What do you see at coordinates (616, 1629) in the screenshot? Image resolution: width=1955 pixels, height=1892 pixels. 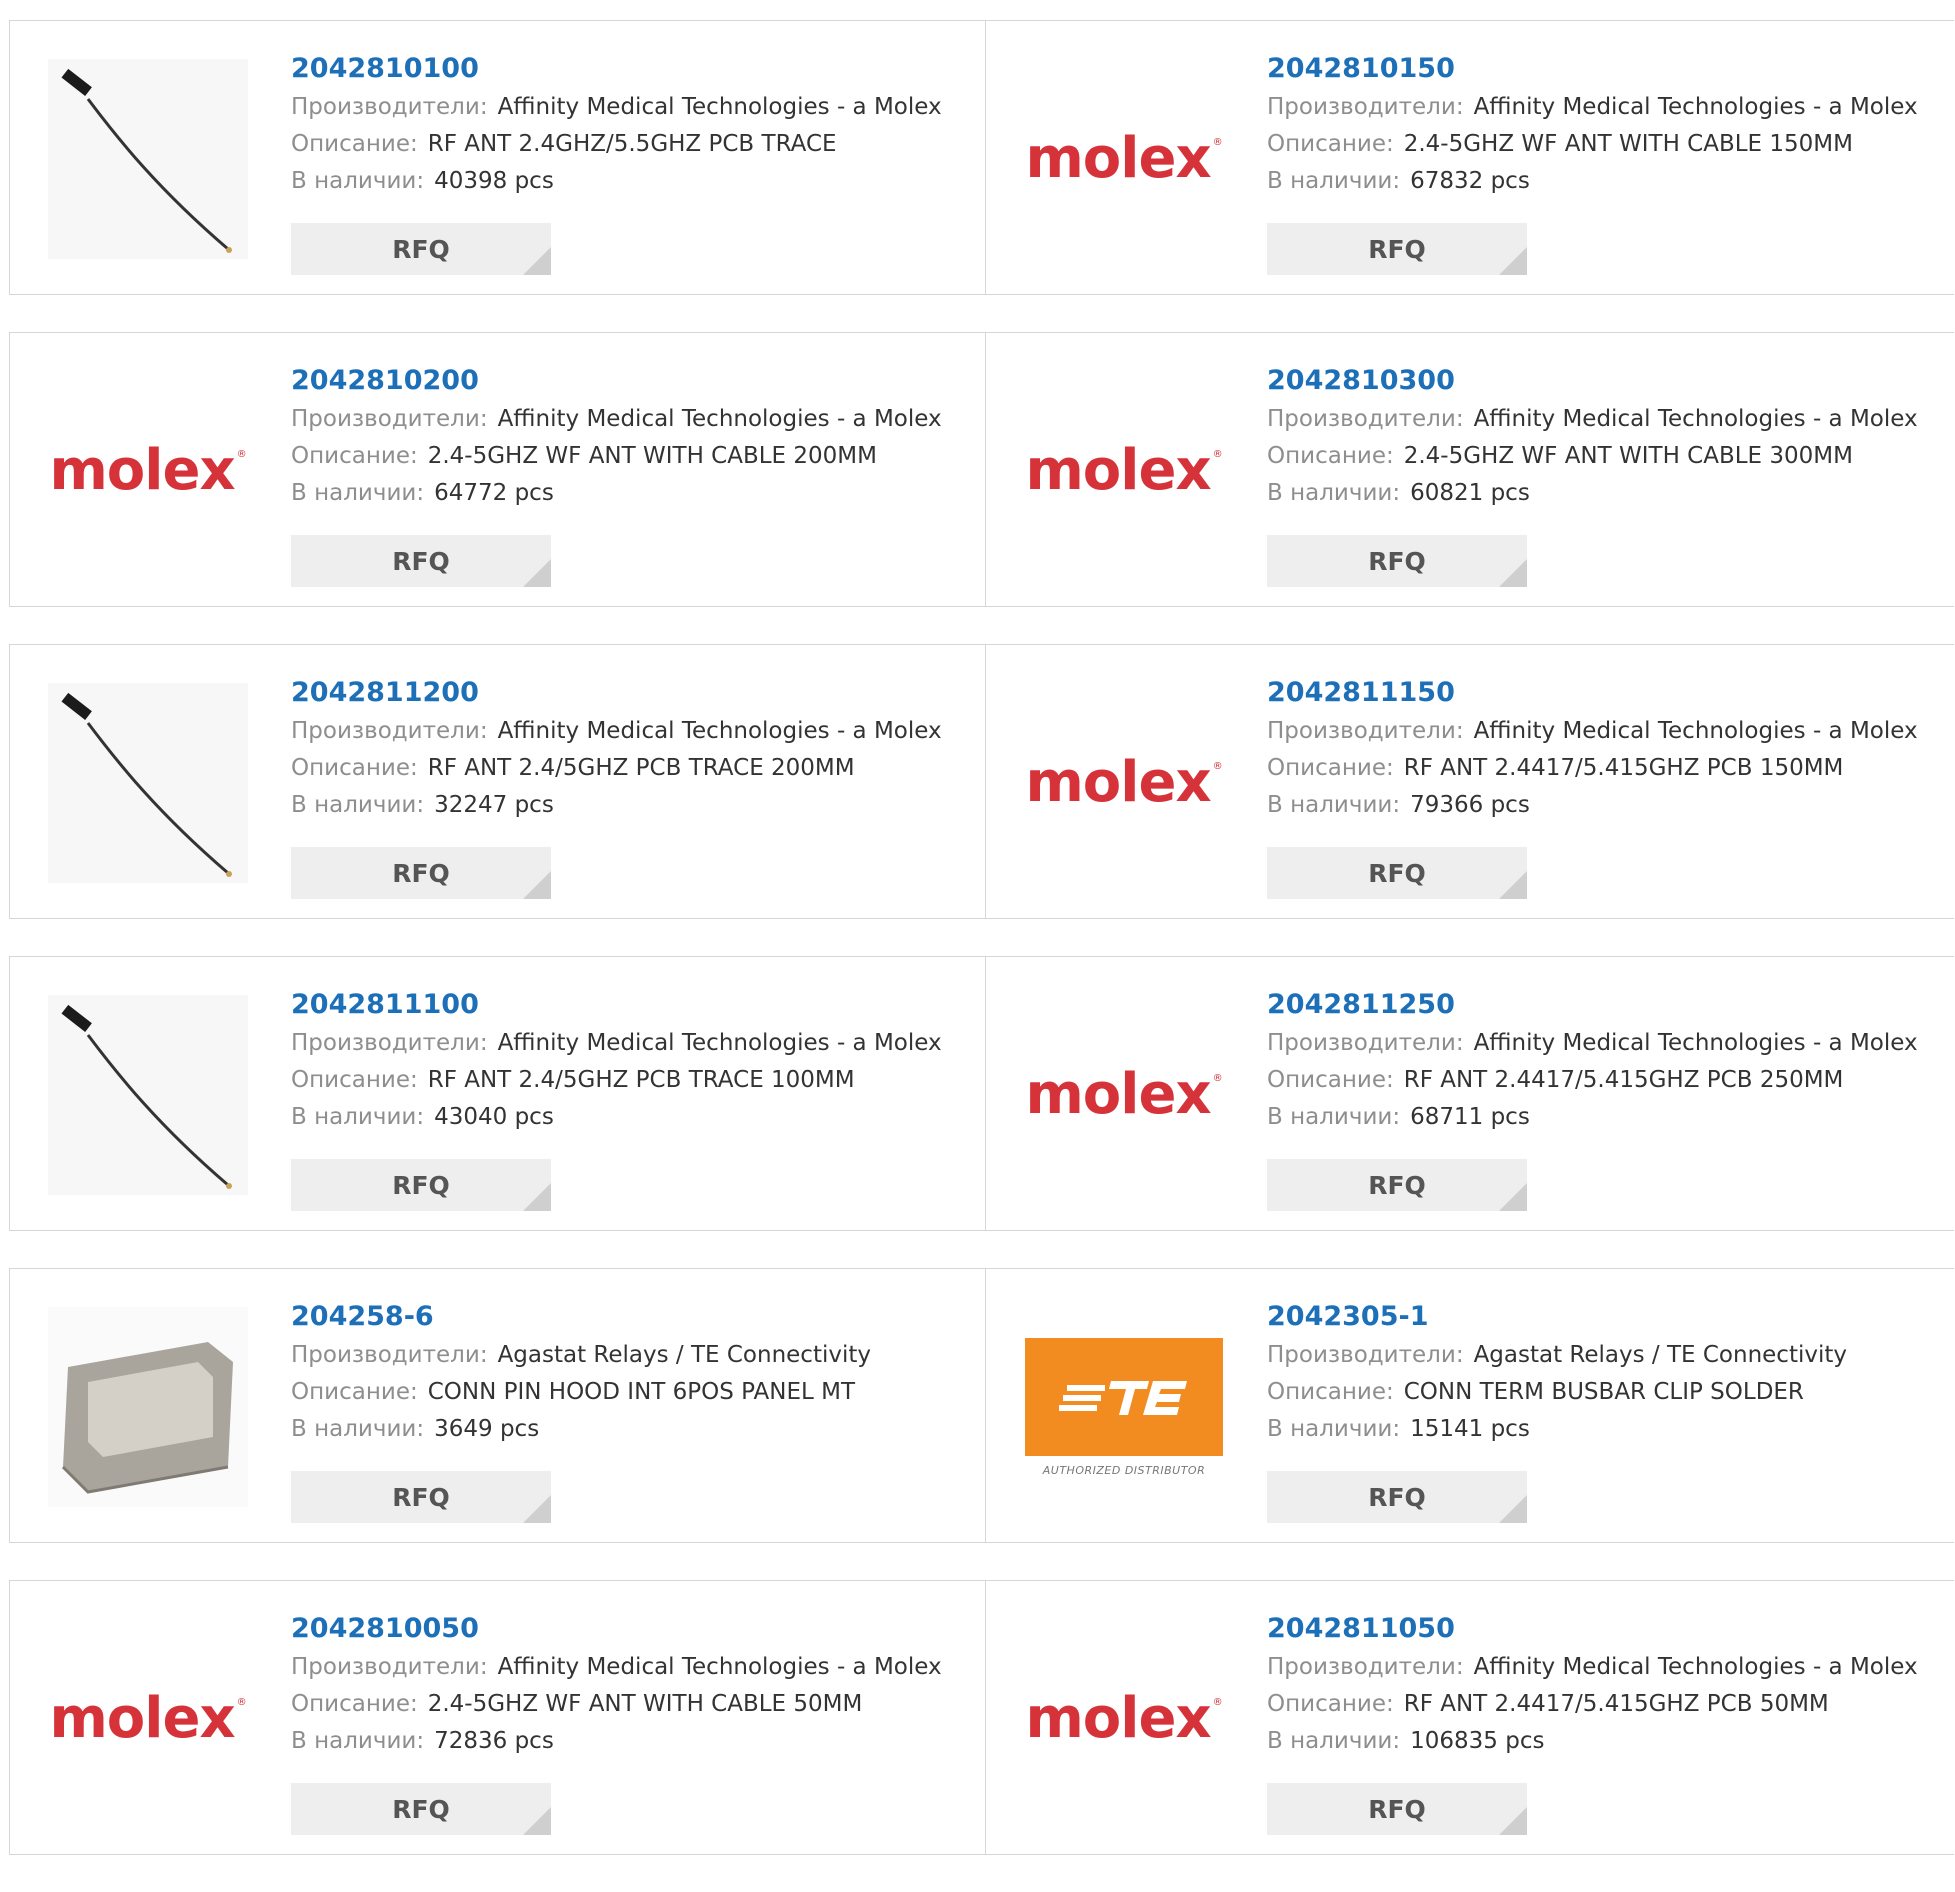 I see `part-number-link: 2042810050` at bounding box center [616, 1629].